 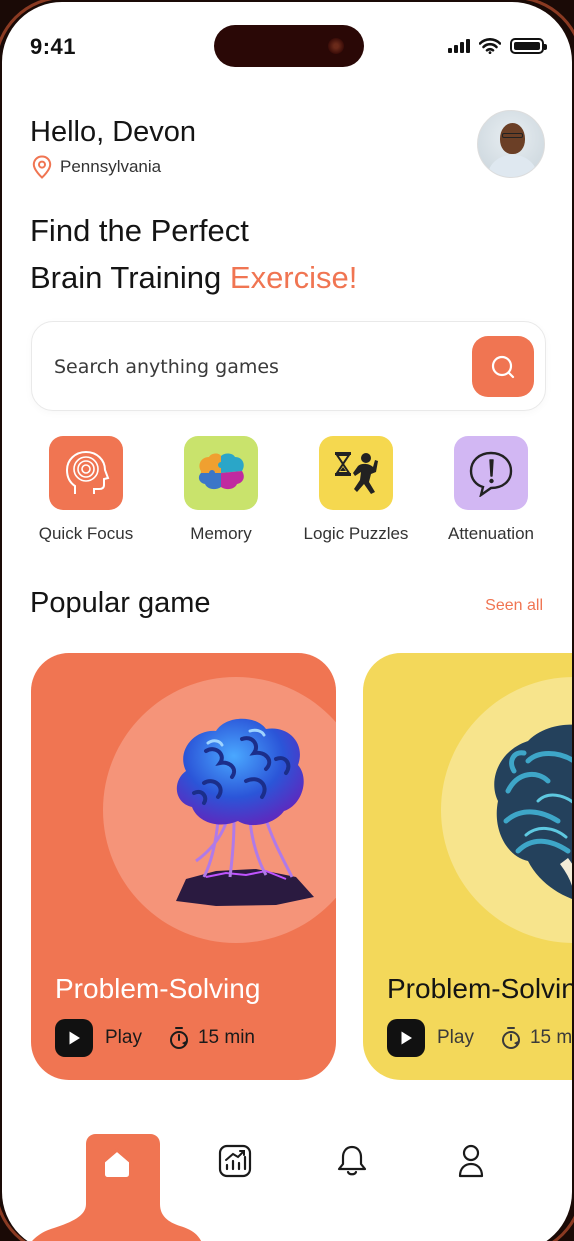 I want to click on profile-icon, so click(x=471, y=1161).